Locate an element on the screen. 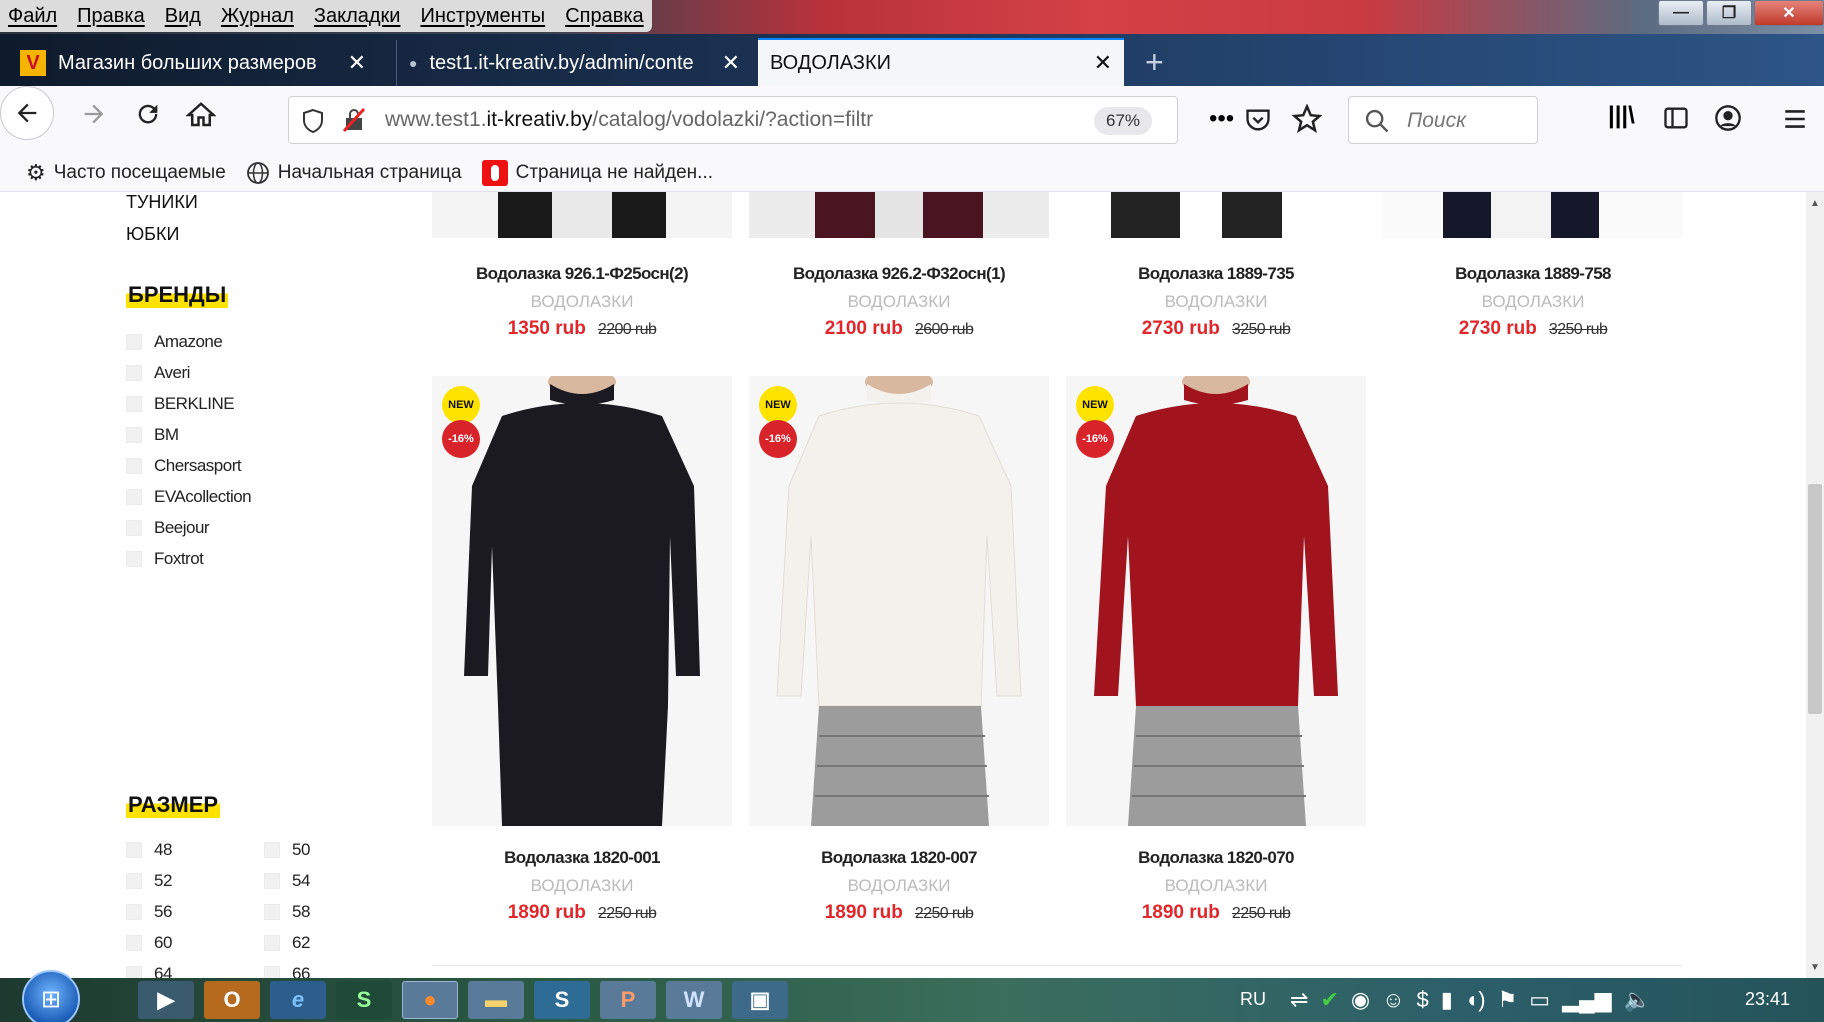  menu-help: Справка is located at coordinates (604, 16).